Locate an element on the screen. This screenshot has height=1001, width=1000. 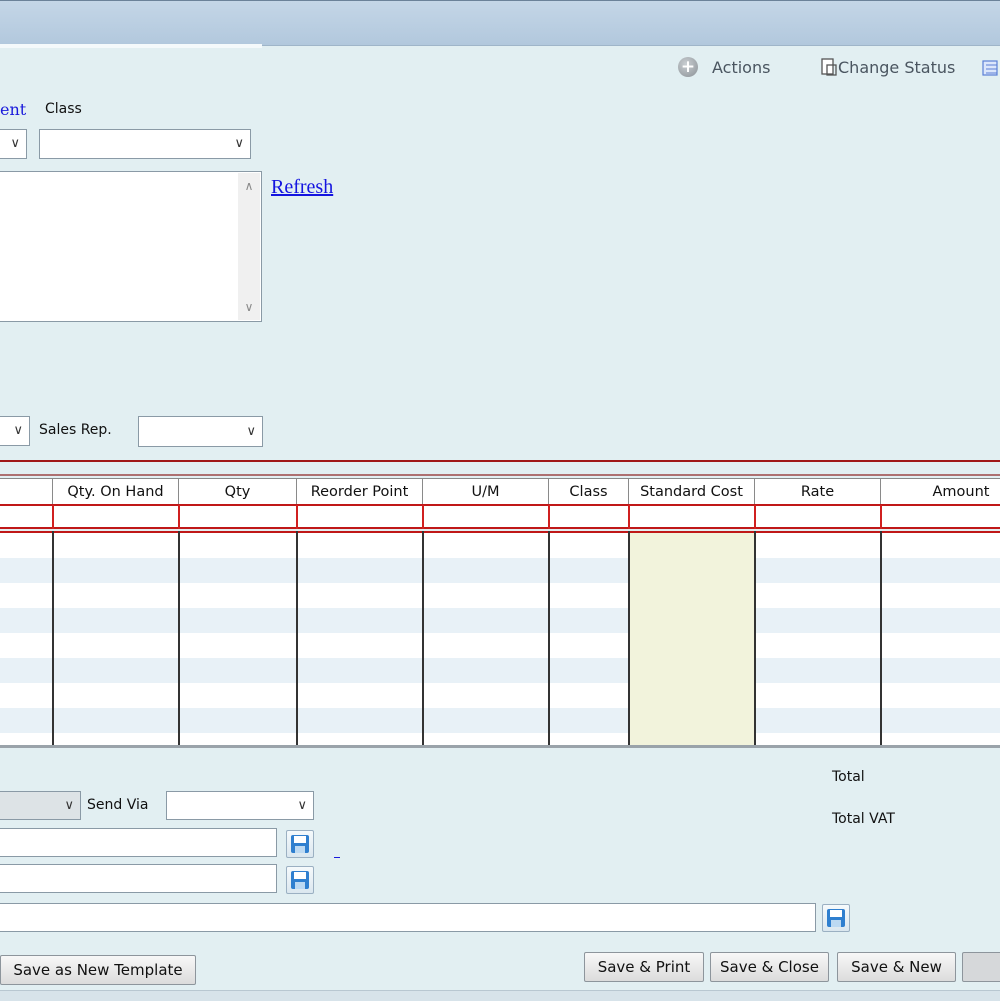
internal-notes-field is located at coordinates (408, 917).